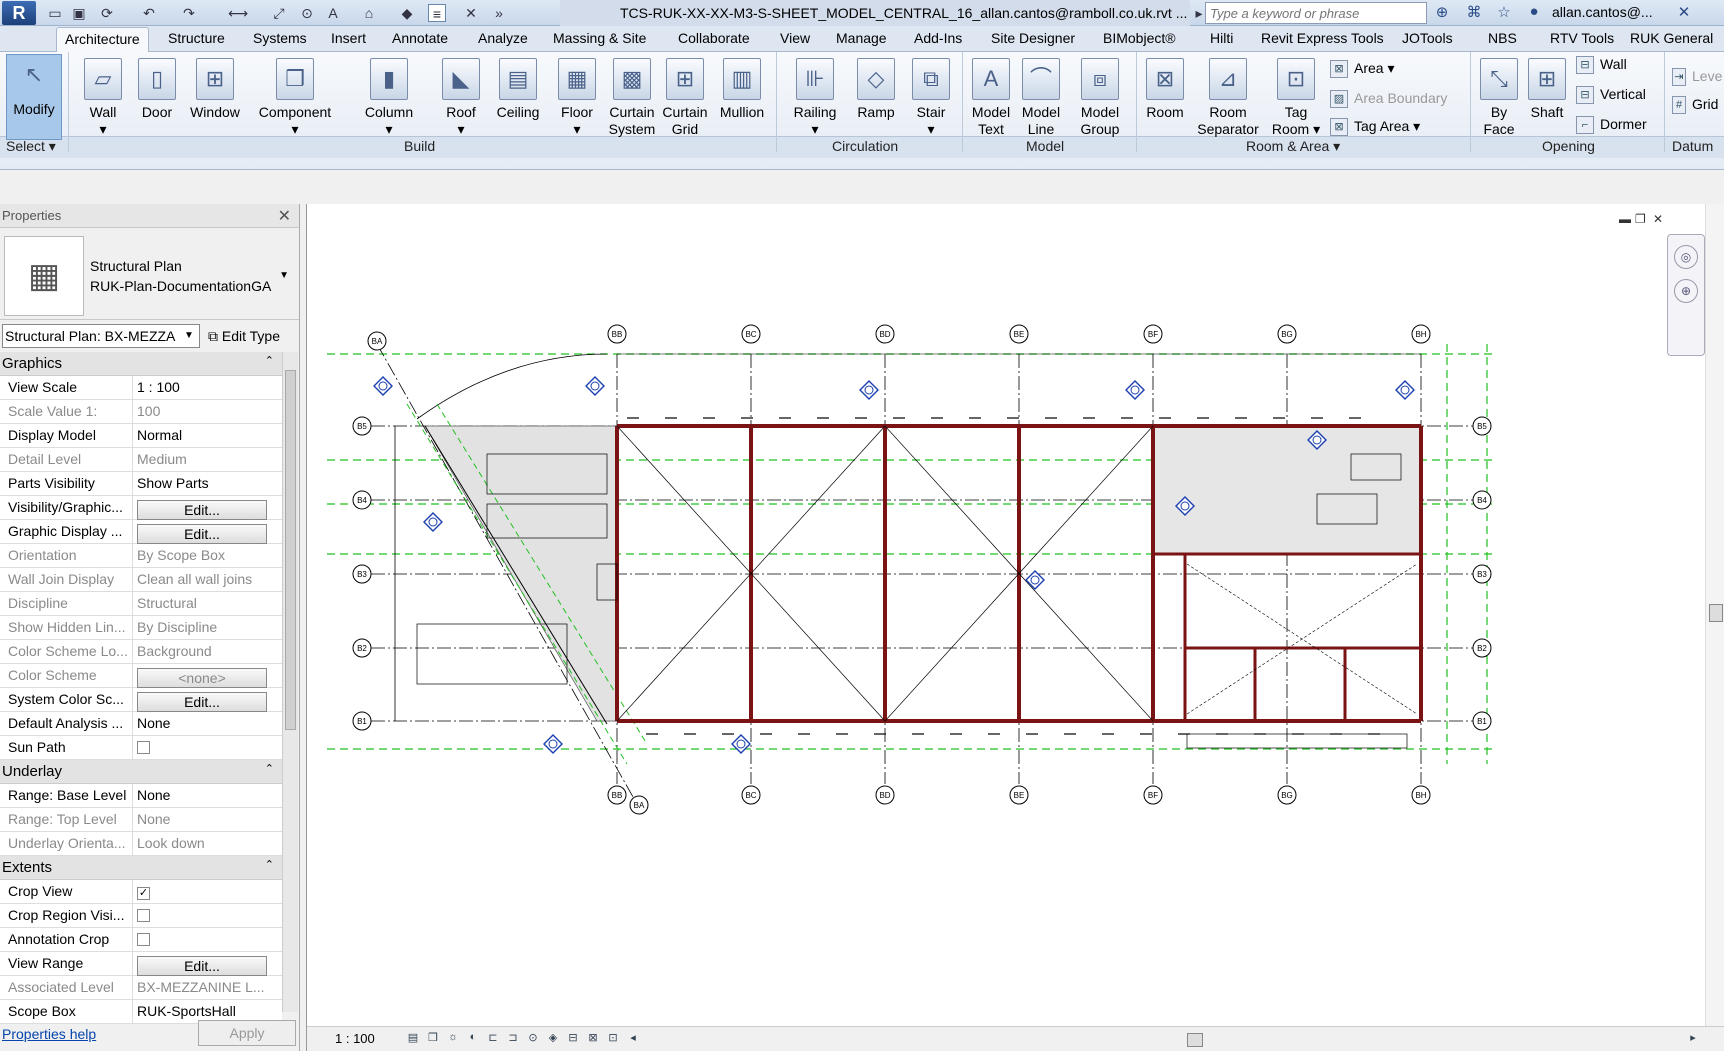 The height and width of the screenshot is (1051, 1724). What do you see at coordinates (1671, 38) in the screenshot?
I see `tab-ruk-general: RUK General` at bounding box center [1671, 38].